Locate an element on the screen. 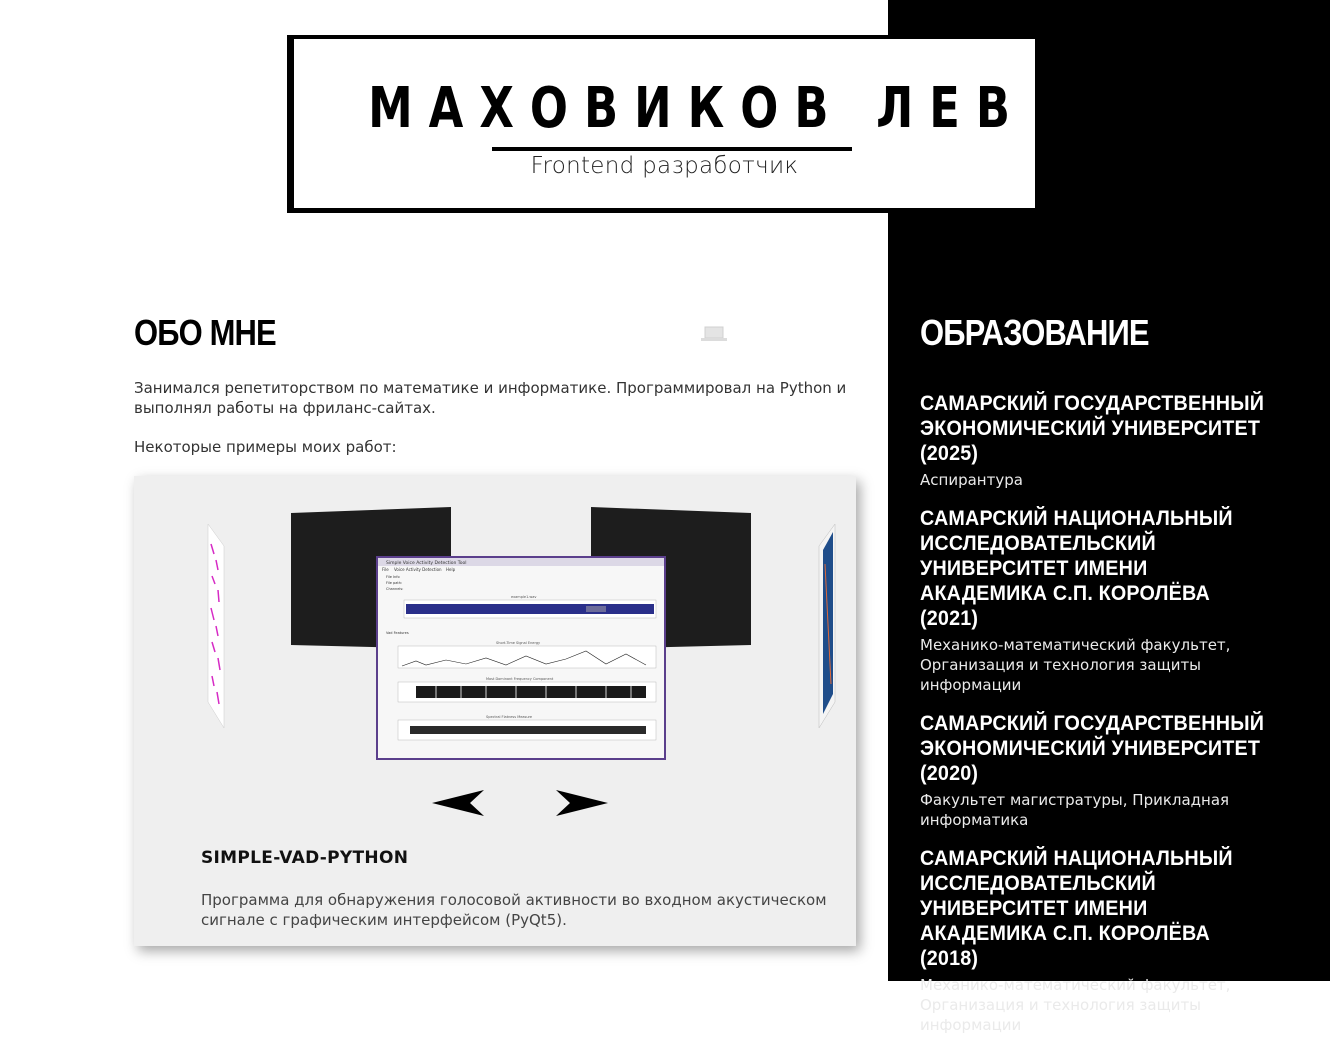 Image resolution: width=1330 pixels, height=1051 pixels. screenshot-channels: Channels: is located at coordinates (394, 589).